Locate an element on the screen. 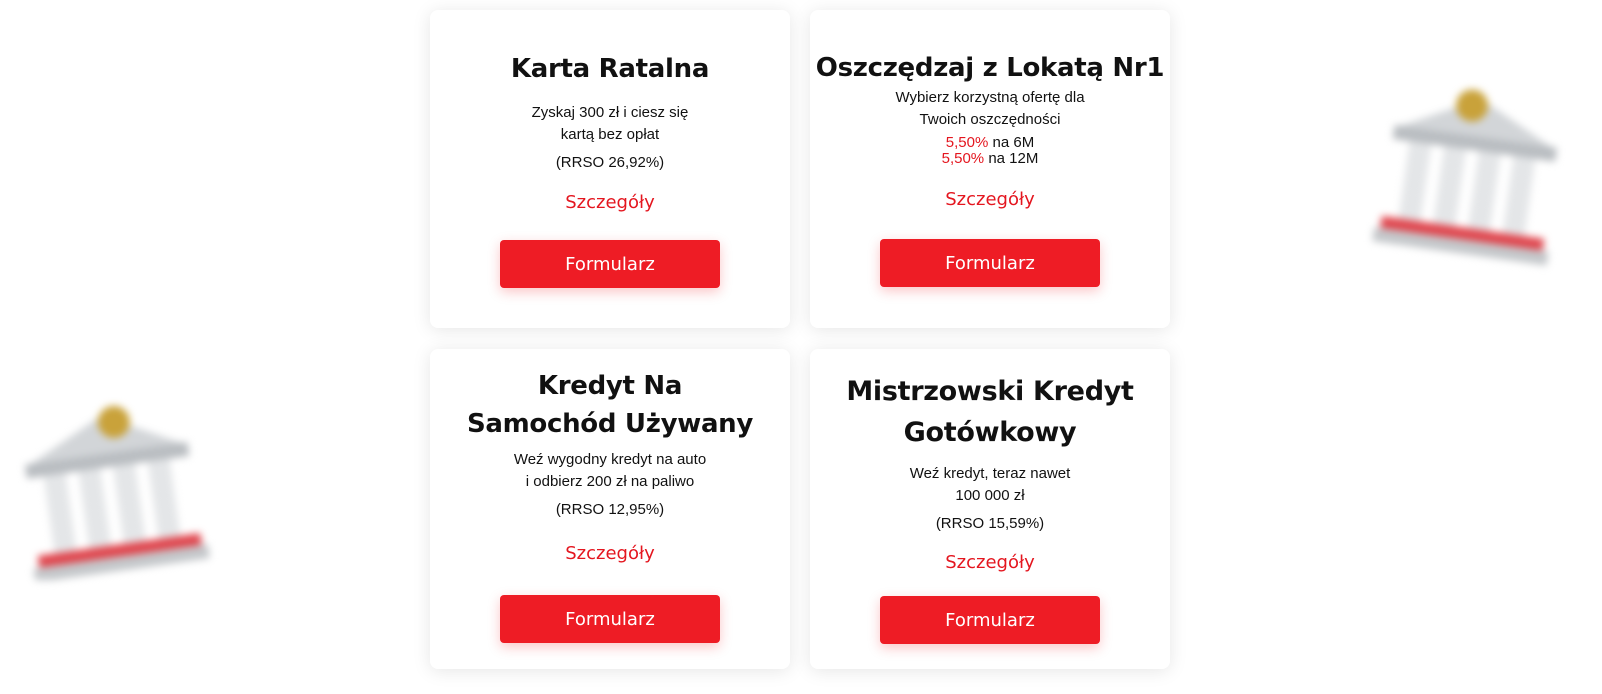 The height and width of the screenshot is (694, 1602). card-title: Kredyt Na Samochód Używany is located at coordinates (610, 405).